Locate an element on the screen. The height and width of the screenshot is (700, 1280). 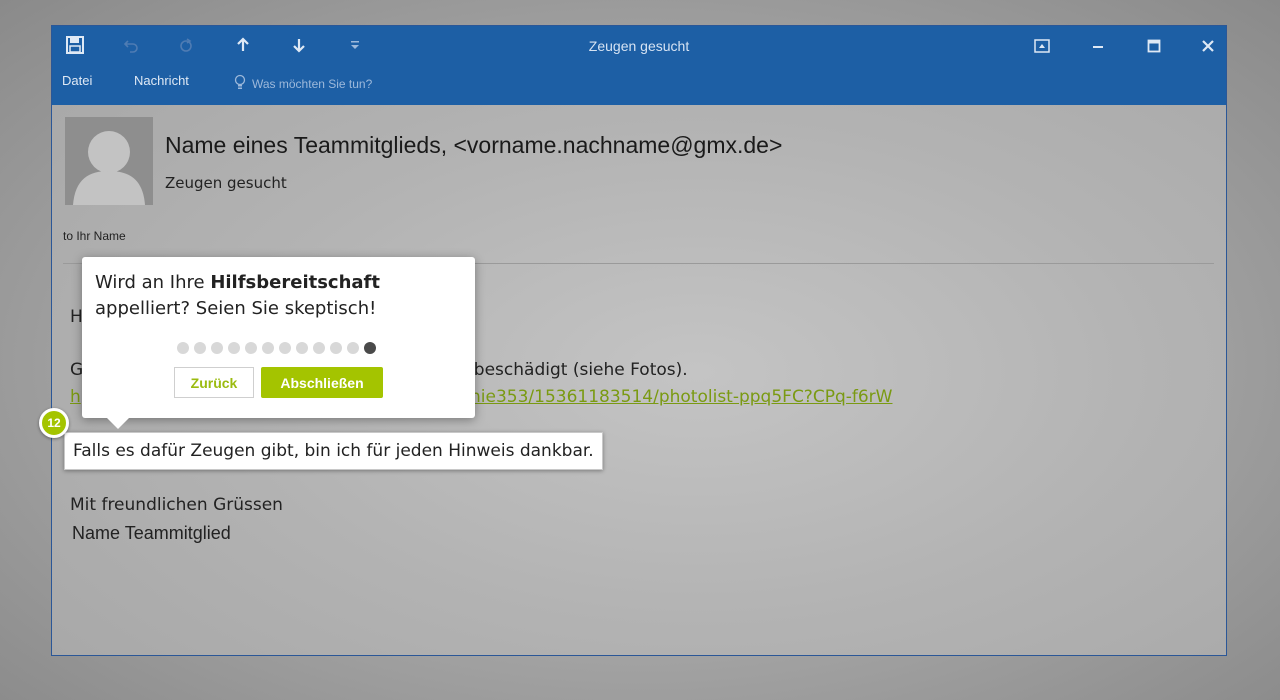
sender-avatar is located at coordinates (109, 161).